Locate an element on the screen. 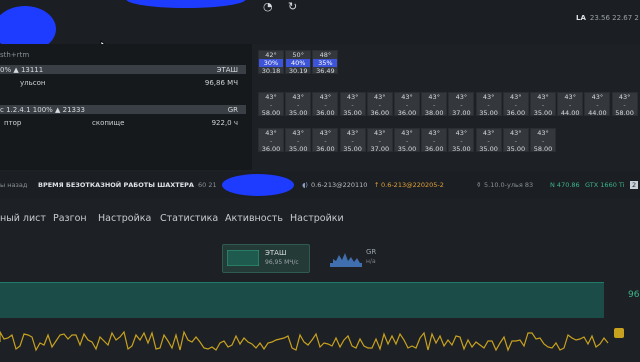 The image size is (640, 362). power-chart is located at coordinates (320, 339).